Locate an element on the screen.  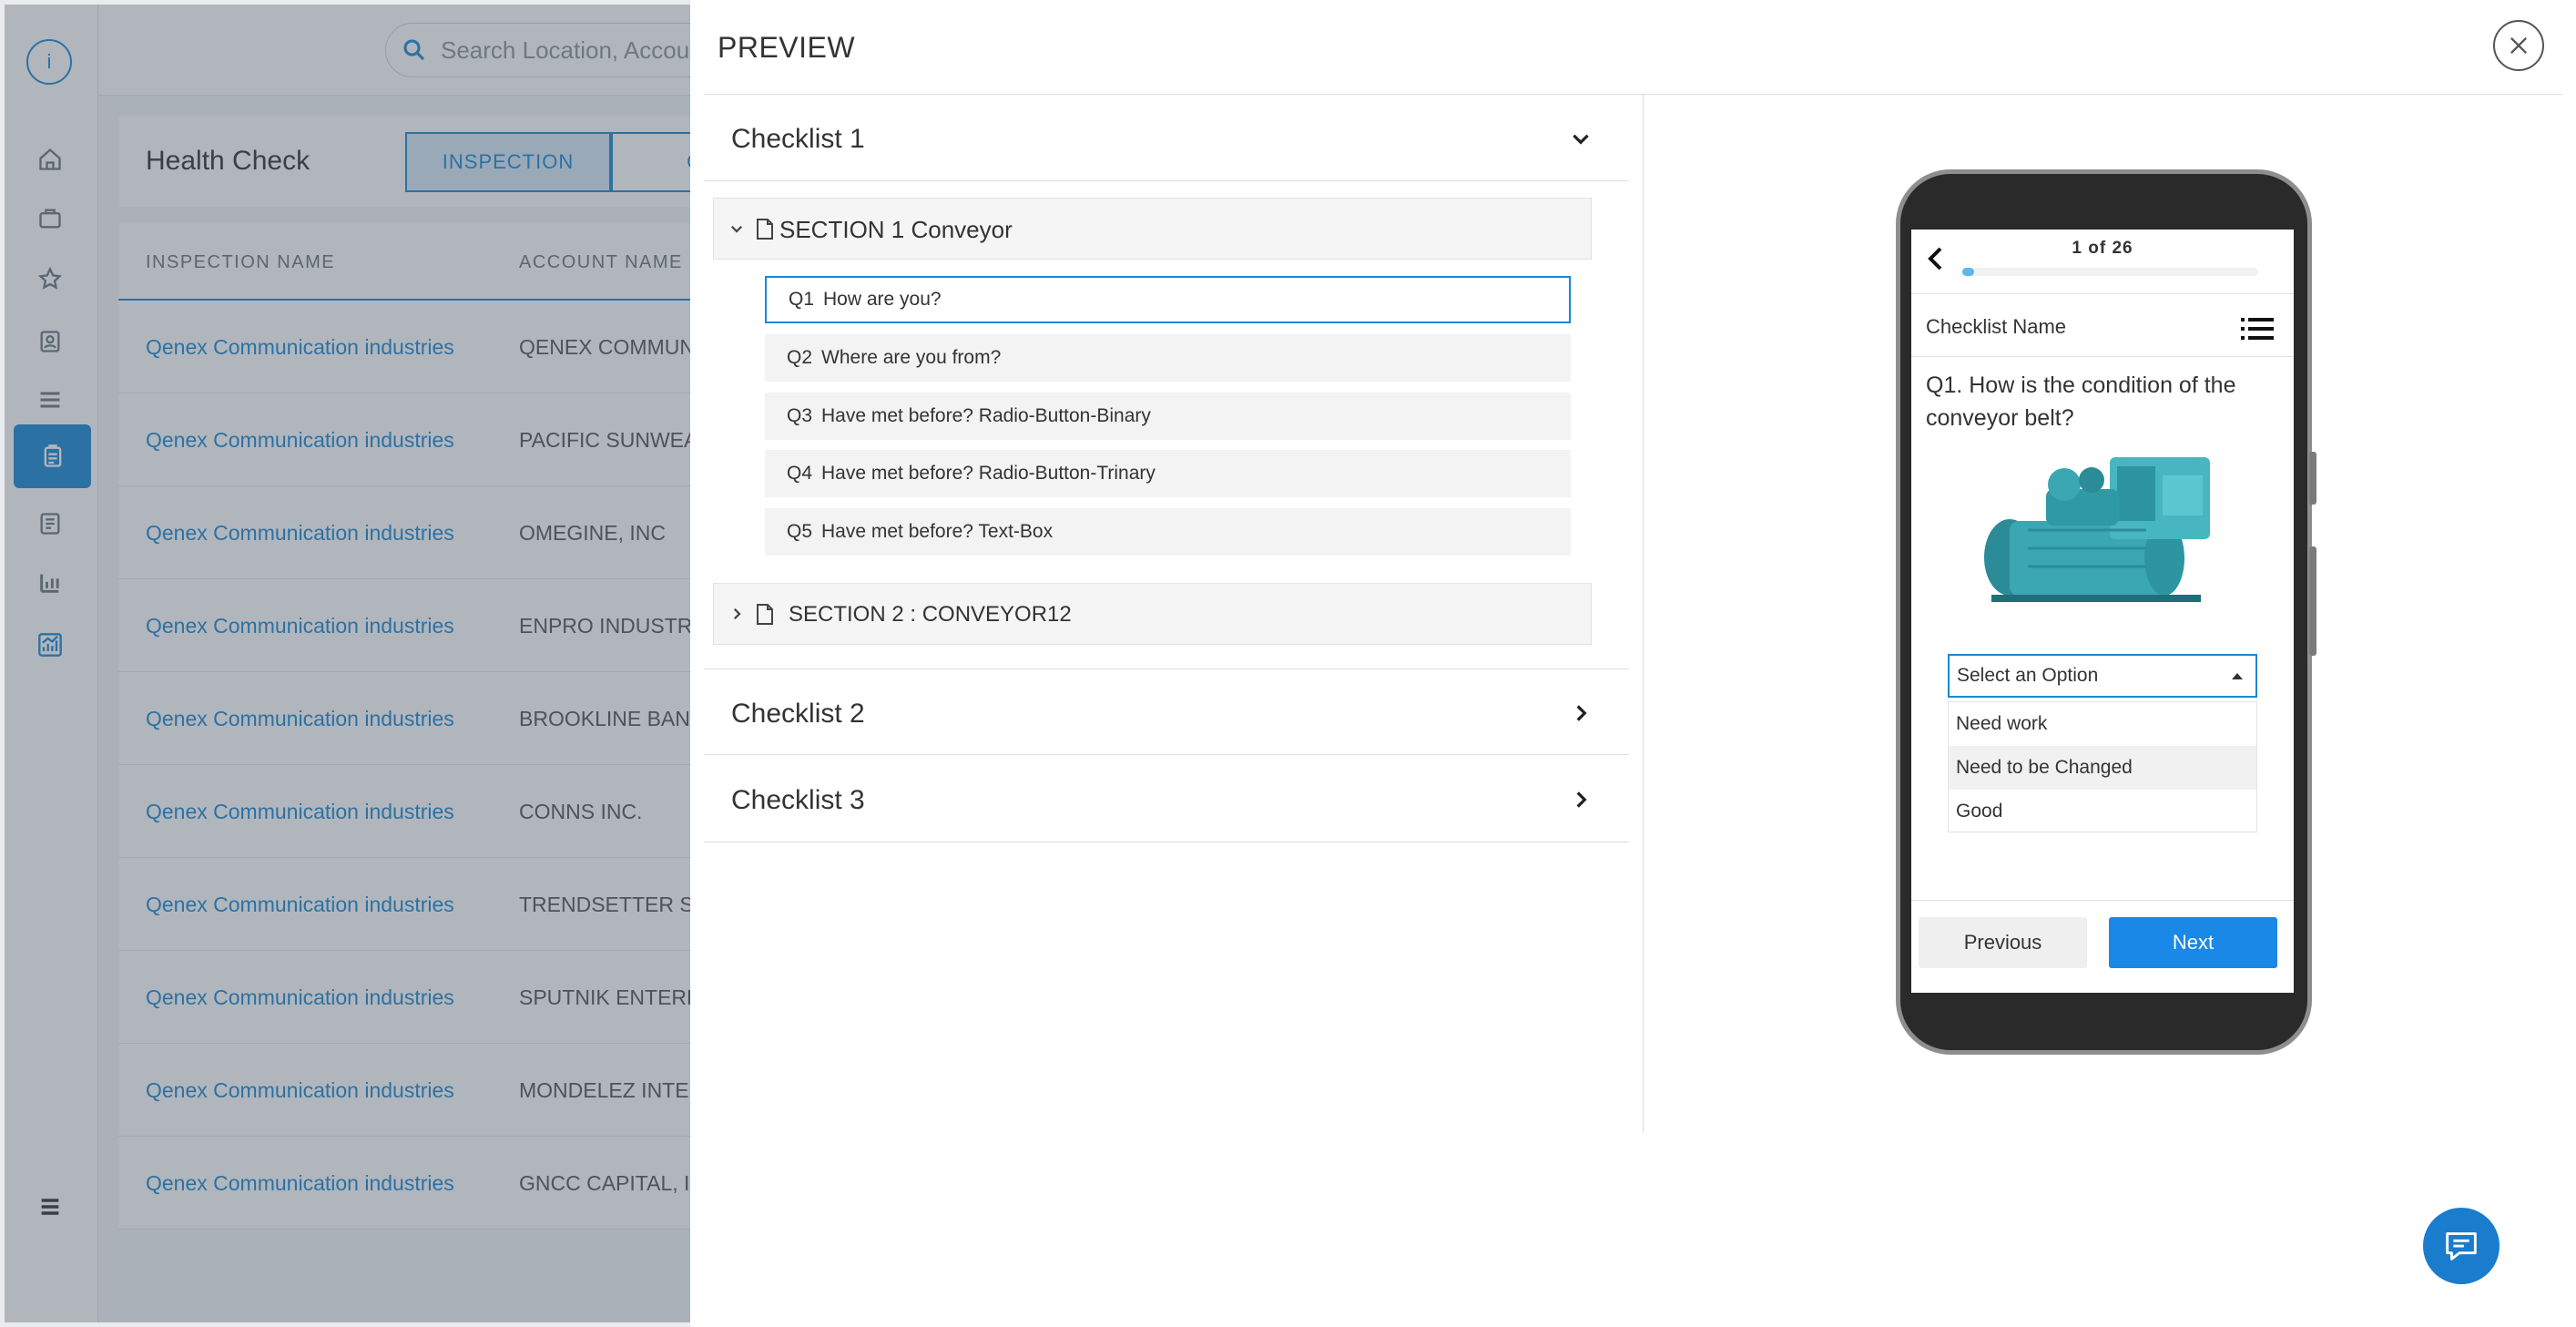
question-item: Q3 Have met before? Radio-Button-Binary is located at coordinates (1168, 416).